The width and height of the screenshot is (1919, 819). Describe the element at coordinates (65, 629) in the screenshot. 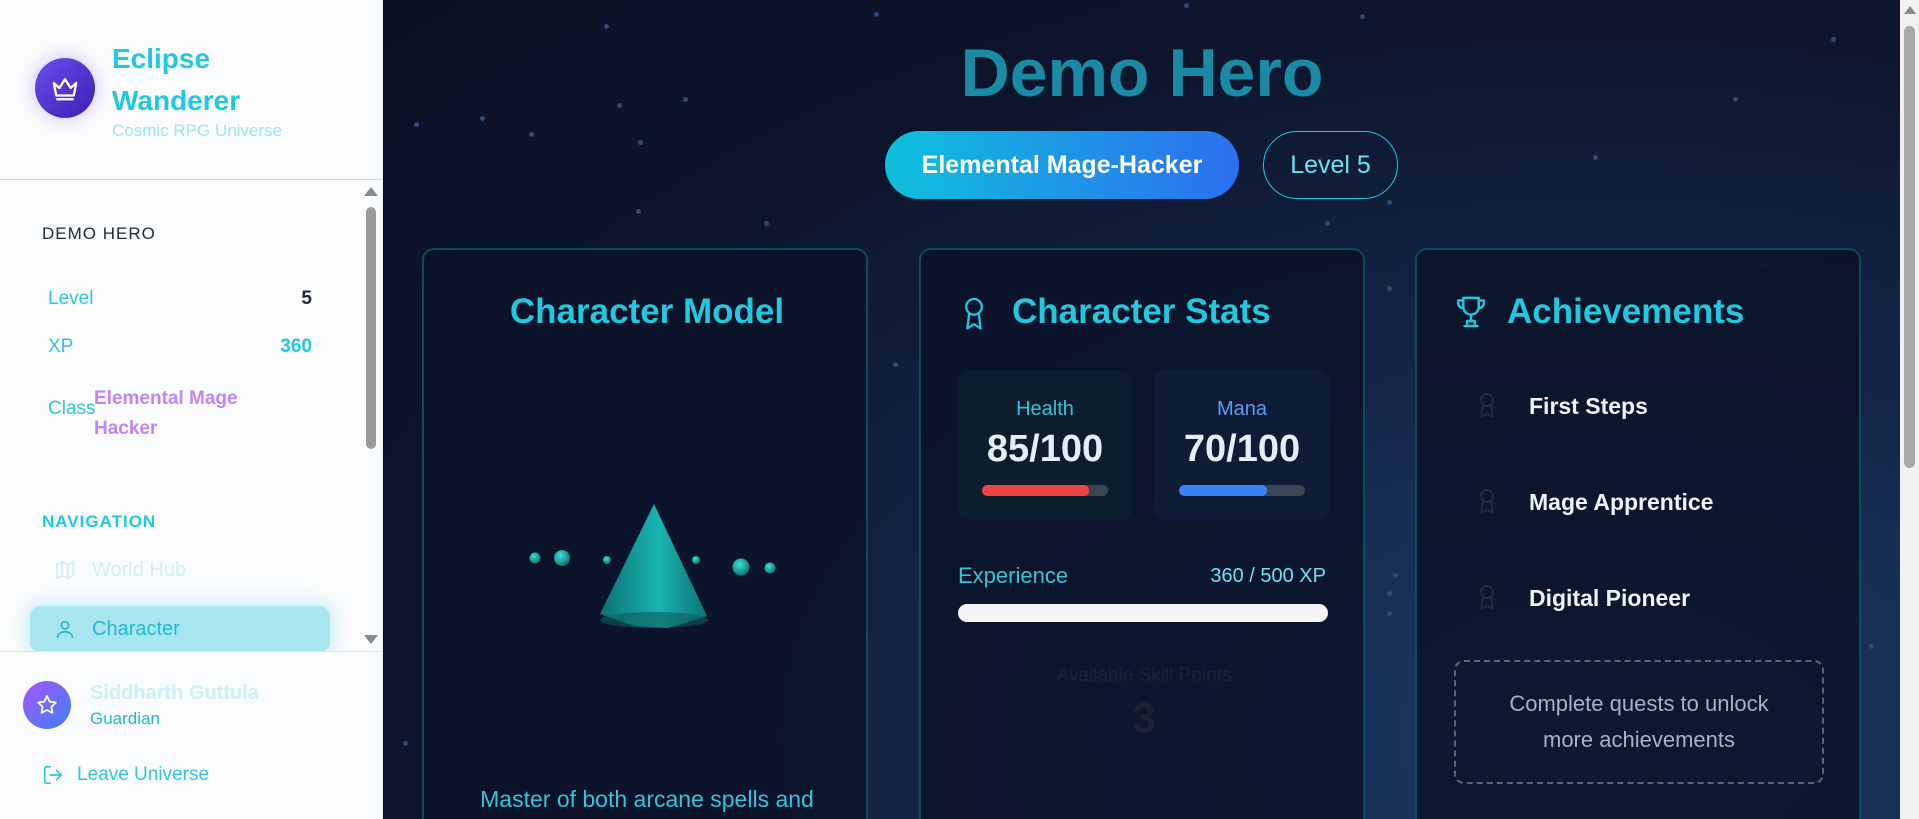

I see `user-icon` at that location.